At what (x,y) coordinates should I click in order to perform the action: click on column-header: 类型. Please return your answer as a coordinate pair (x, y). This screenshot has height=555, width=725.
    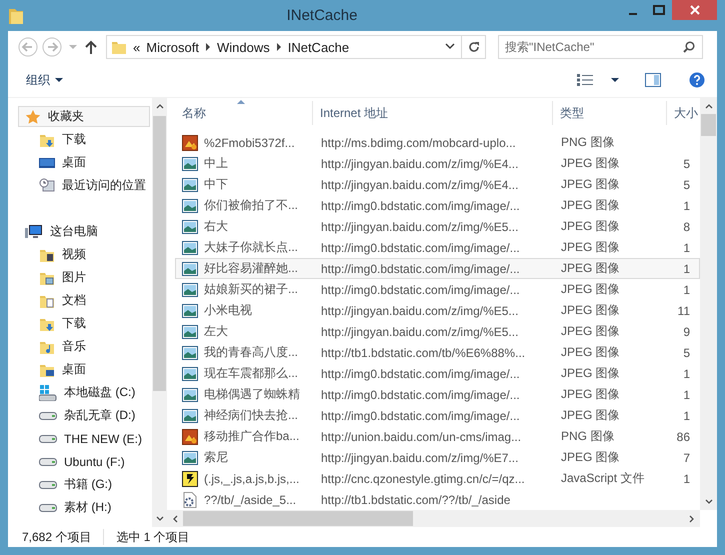
    Looking at the image, I should click on (610, 113).